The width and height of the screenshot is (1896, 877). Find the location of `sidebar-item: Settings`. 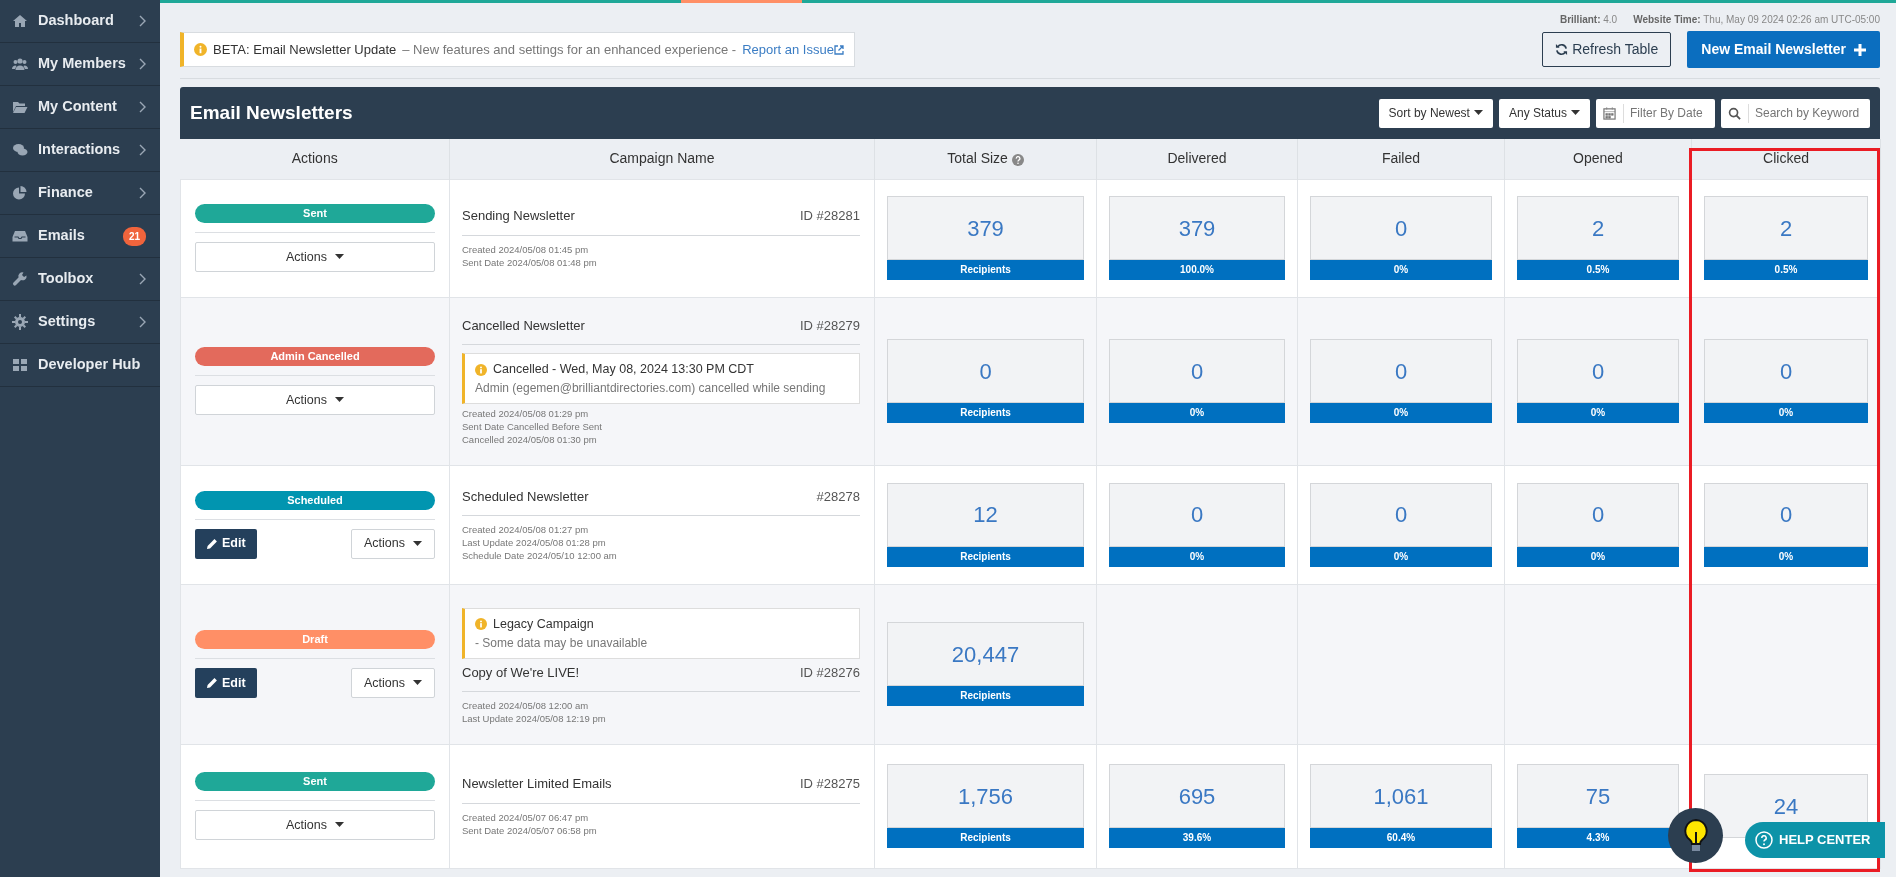

sidebar-item: Settings is located at coordinates (80, 322).